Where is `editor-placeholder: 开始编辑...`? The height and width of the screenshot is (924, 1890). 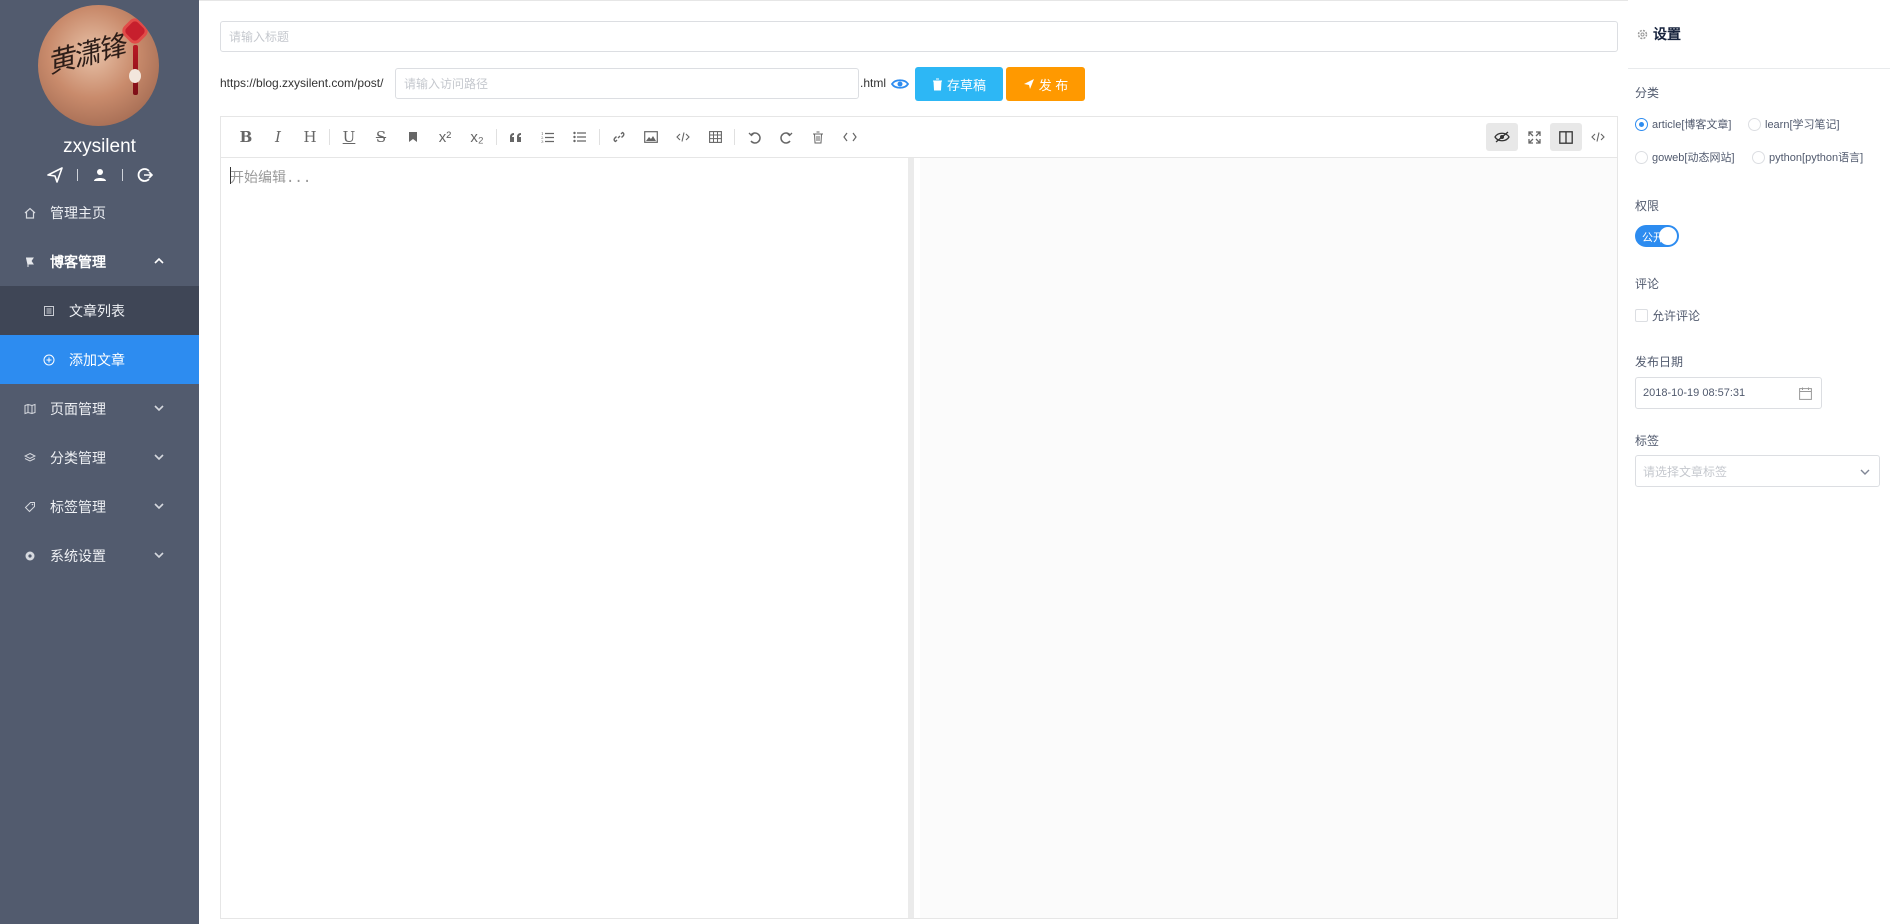
editor-placeholder: 开始编辑... is located at coordinates (271, 178).